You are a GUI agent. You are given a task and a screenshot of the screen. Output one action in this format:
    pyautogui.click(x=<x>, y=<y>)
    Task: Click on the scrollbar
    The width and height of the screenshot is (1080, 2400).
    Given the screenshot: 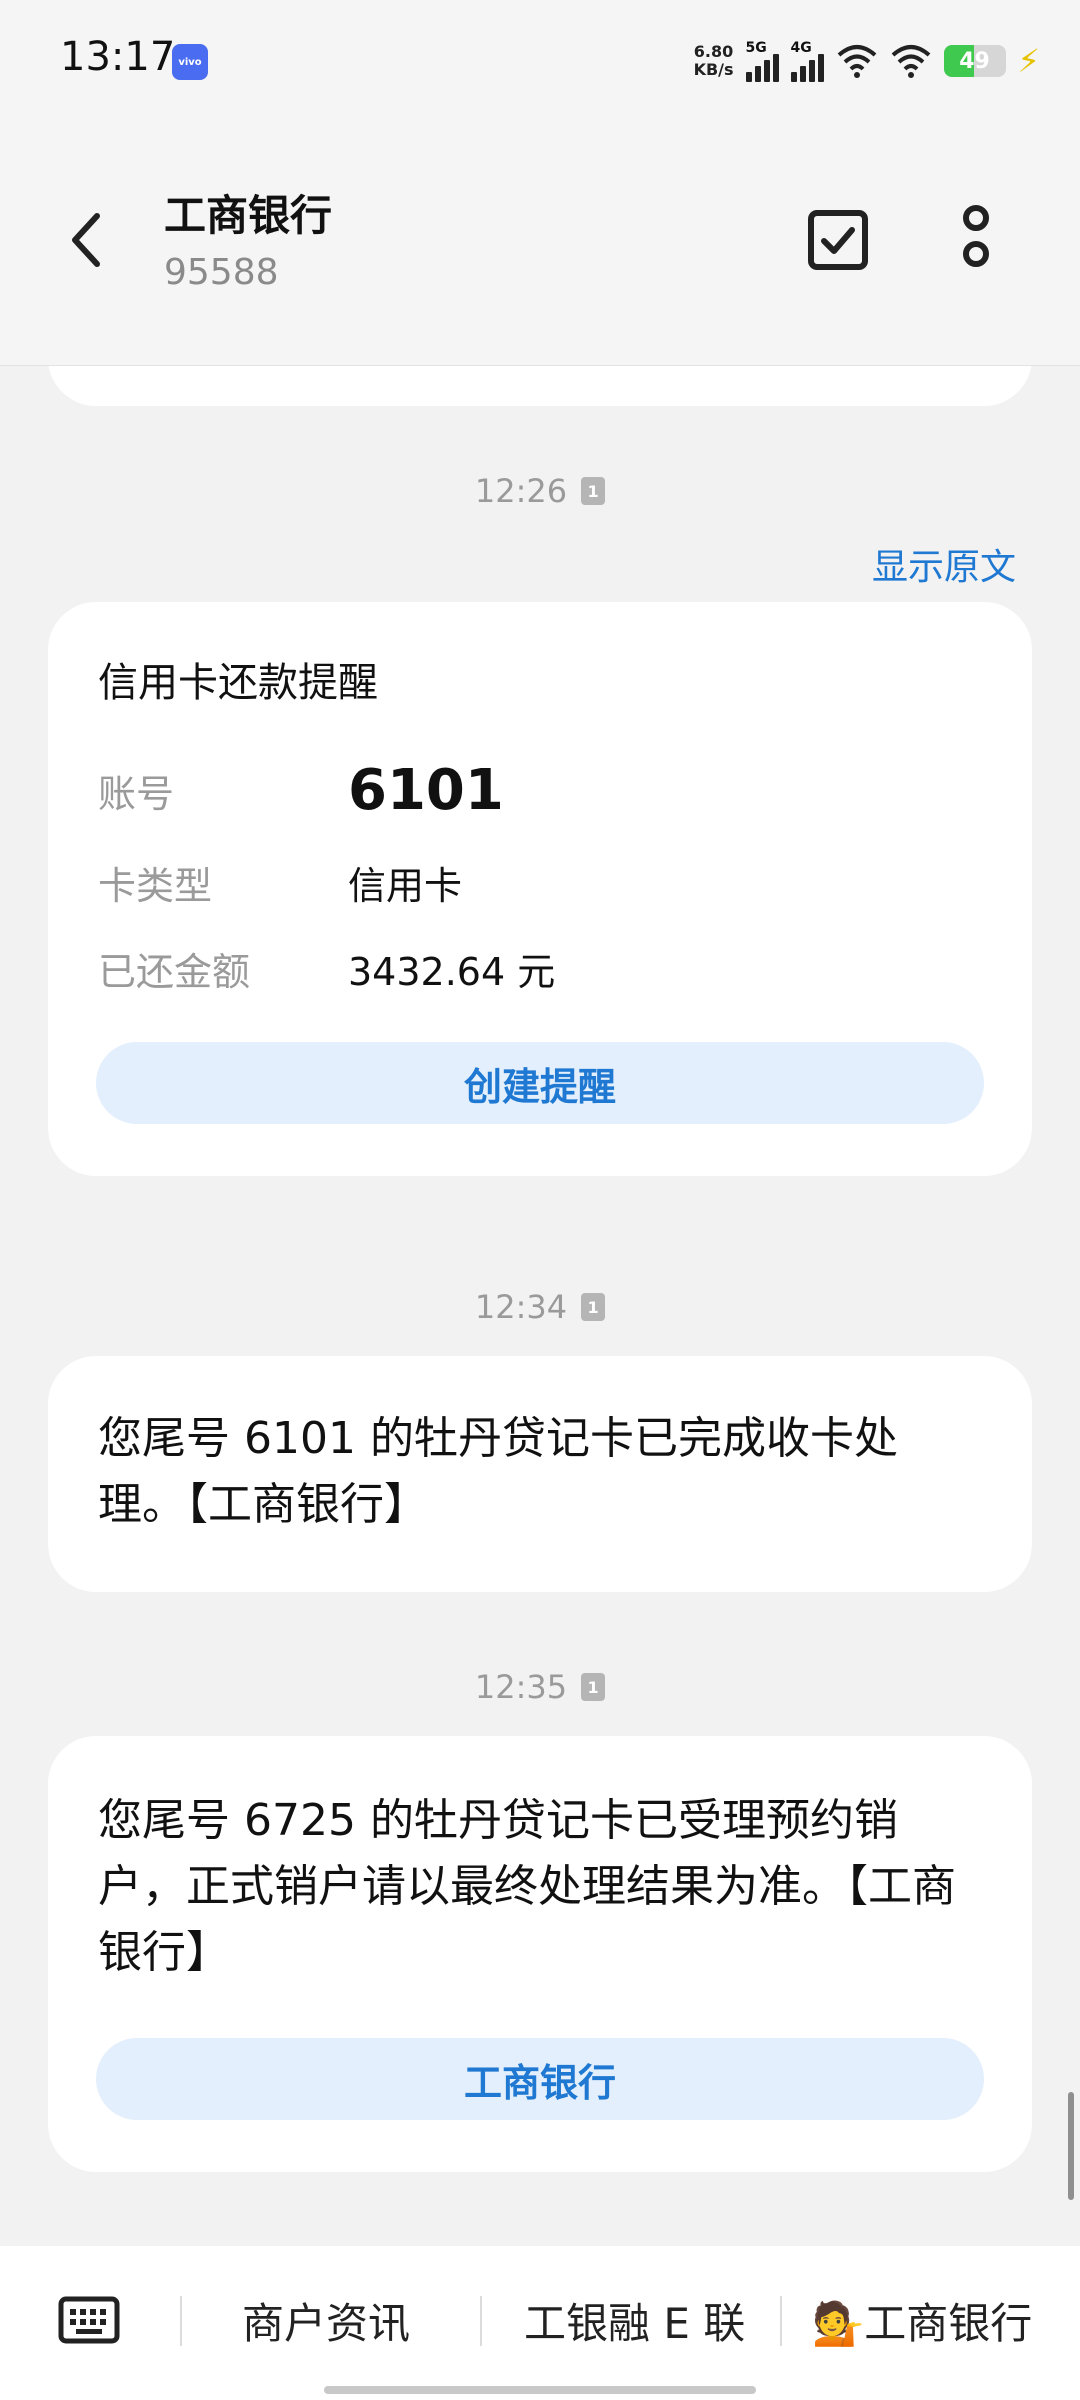 What is the action you would take?
    pyautogui.click(x=1071, y=2146)
    